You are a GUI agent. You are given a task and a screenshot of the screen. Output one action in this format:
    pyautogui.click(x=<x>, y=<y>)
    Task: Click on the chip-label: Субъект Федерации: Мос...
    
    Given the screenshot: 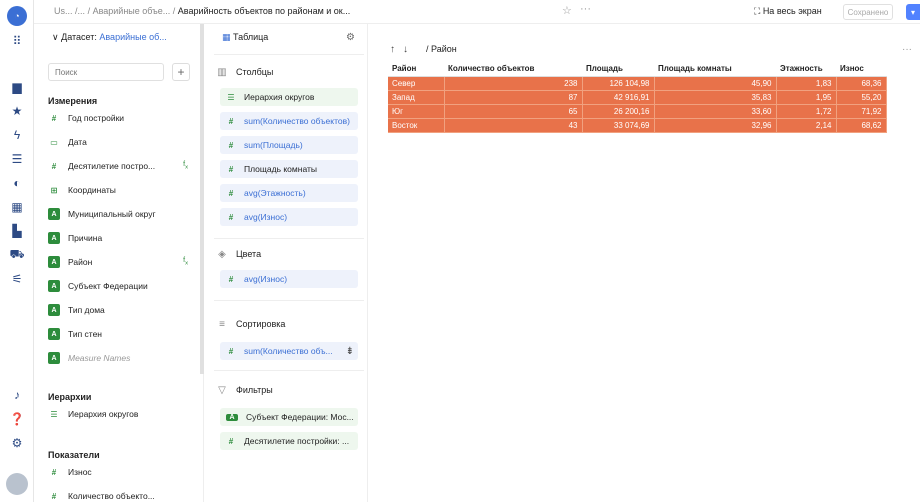 What is the action you would take?
    pyautogui.click(x=300, y=417)
    